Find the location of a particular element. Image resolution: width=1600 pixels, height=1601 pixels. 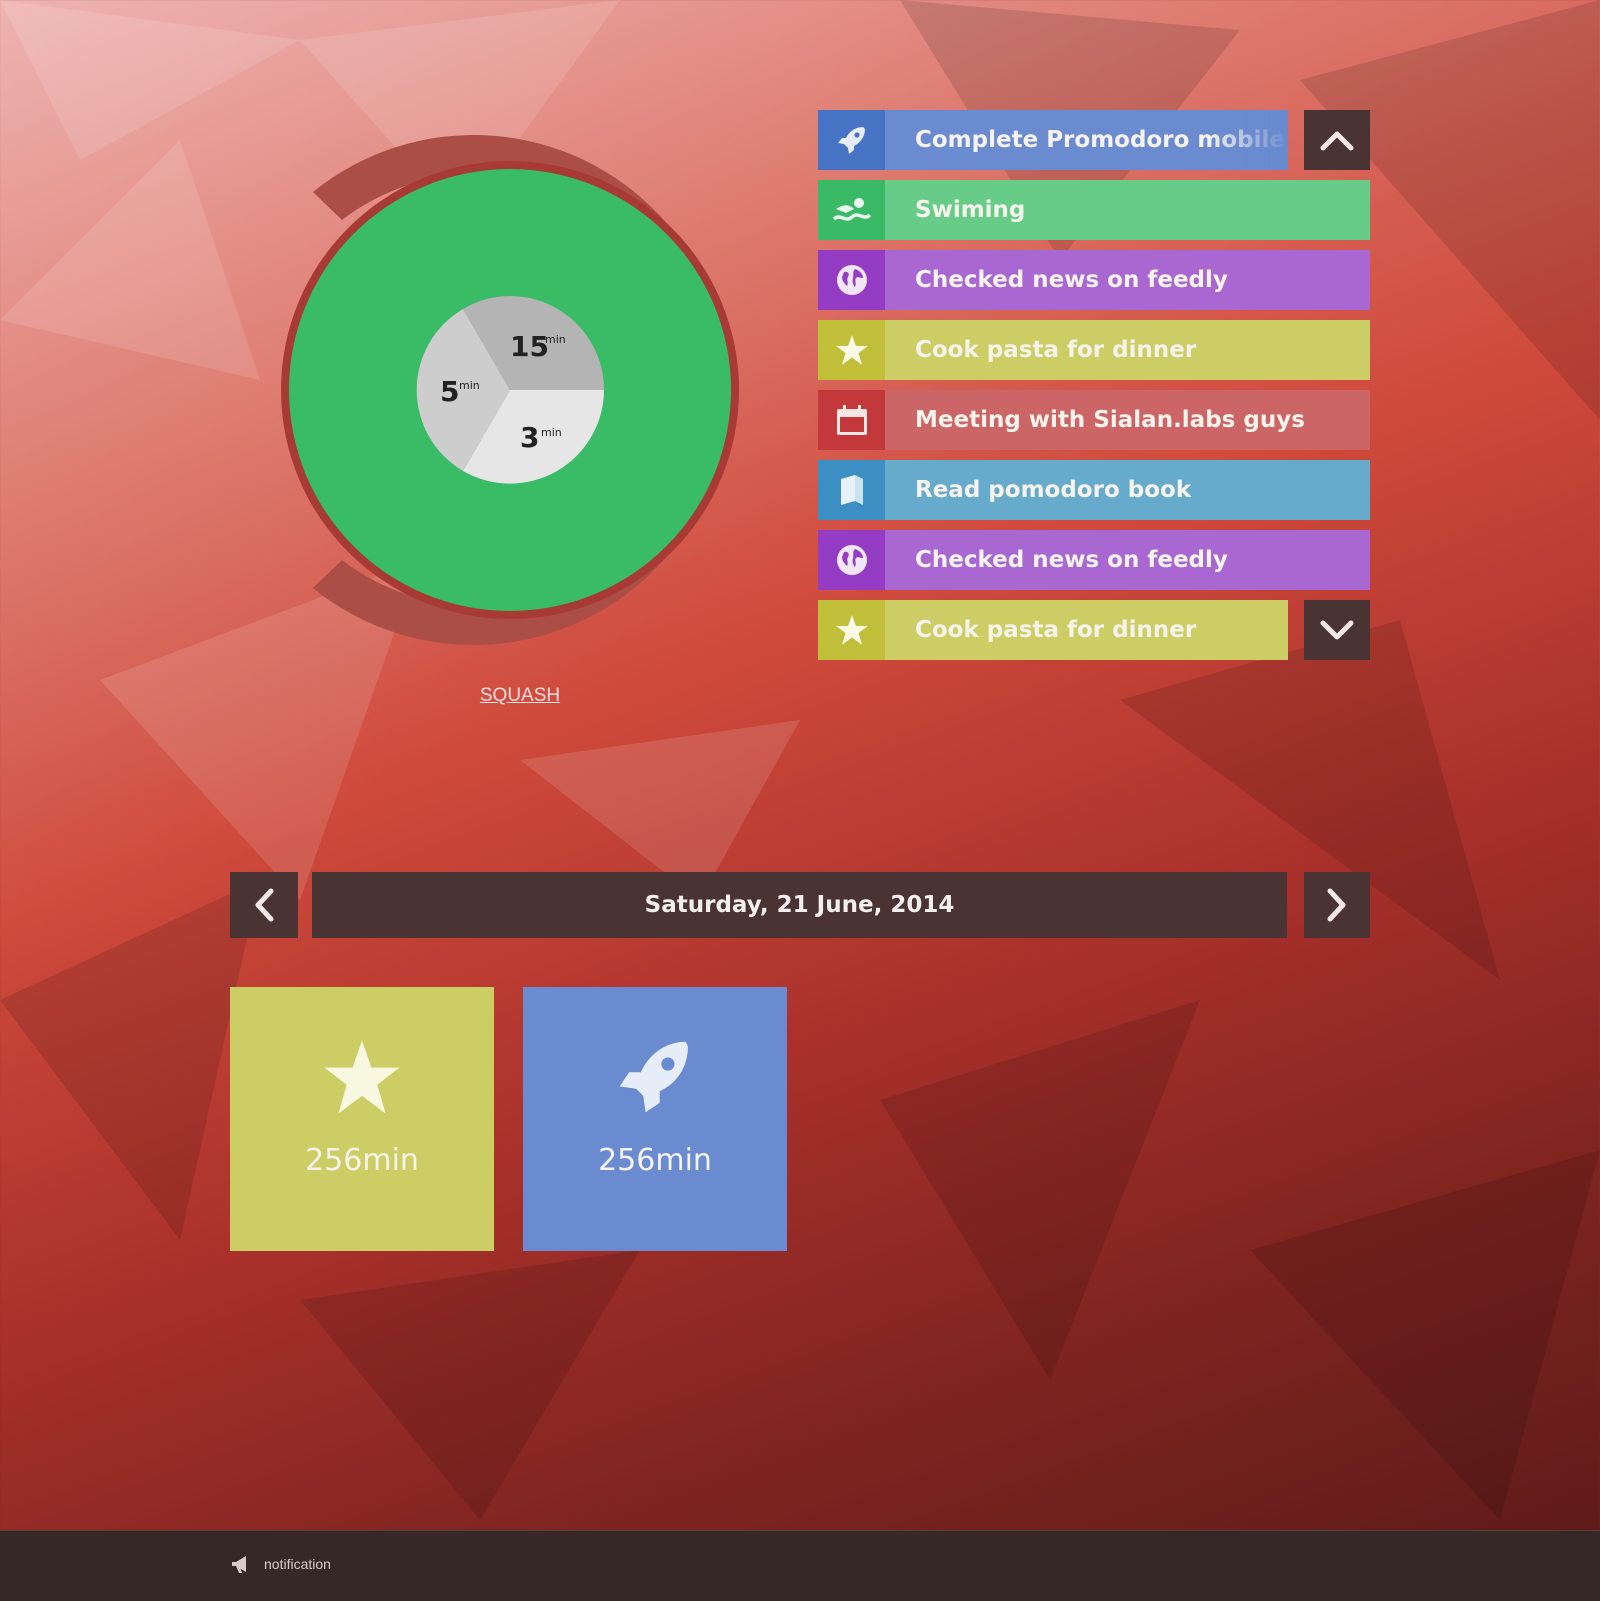

chevron-down-icon is located at coordinates (1337, 630).